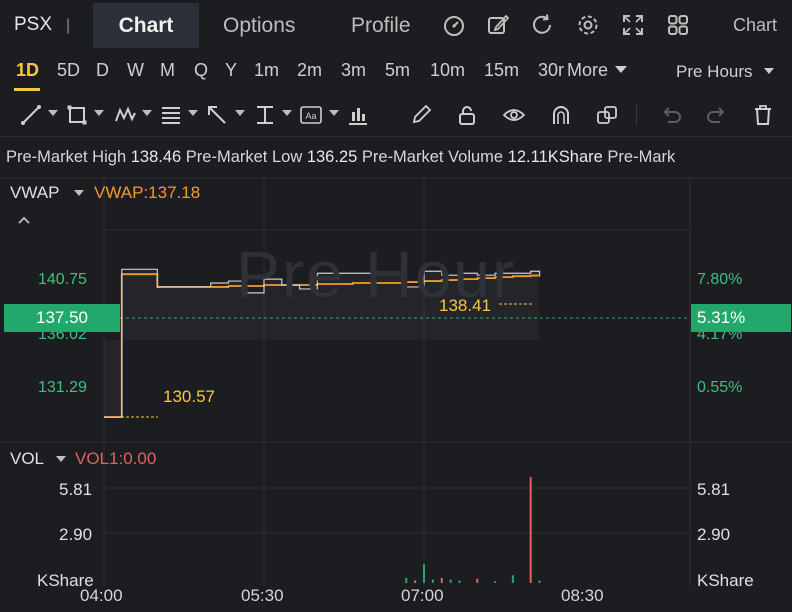 This screenshot has width=792, height=612. I want to click on vwap-value: VWAP:137.18, so click(147, 192).